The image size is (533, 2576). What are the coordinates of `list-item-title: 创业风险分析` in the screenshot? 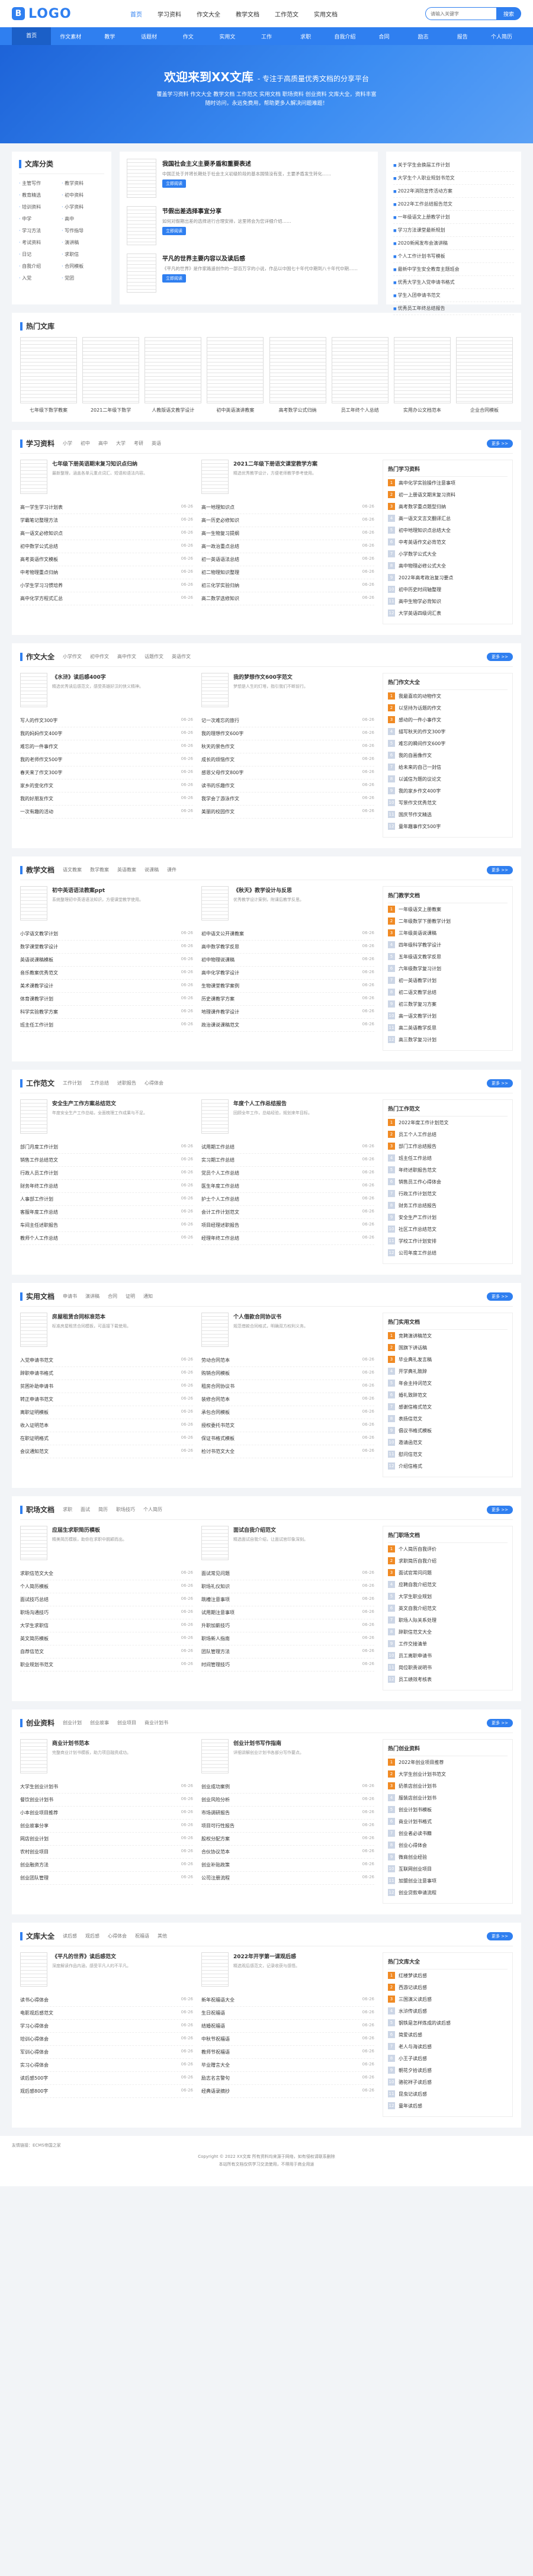 It's located at (281, 1800).